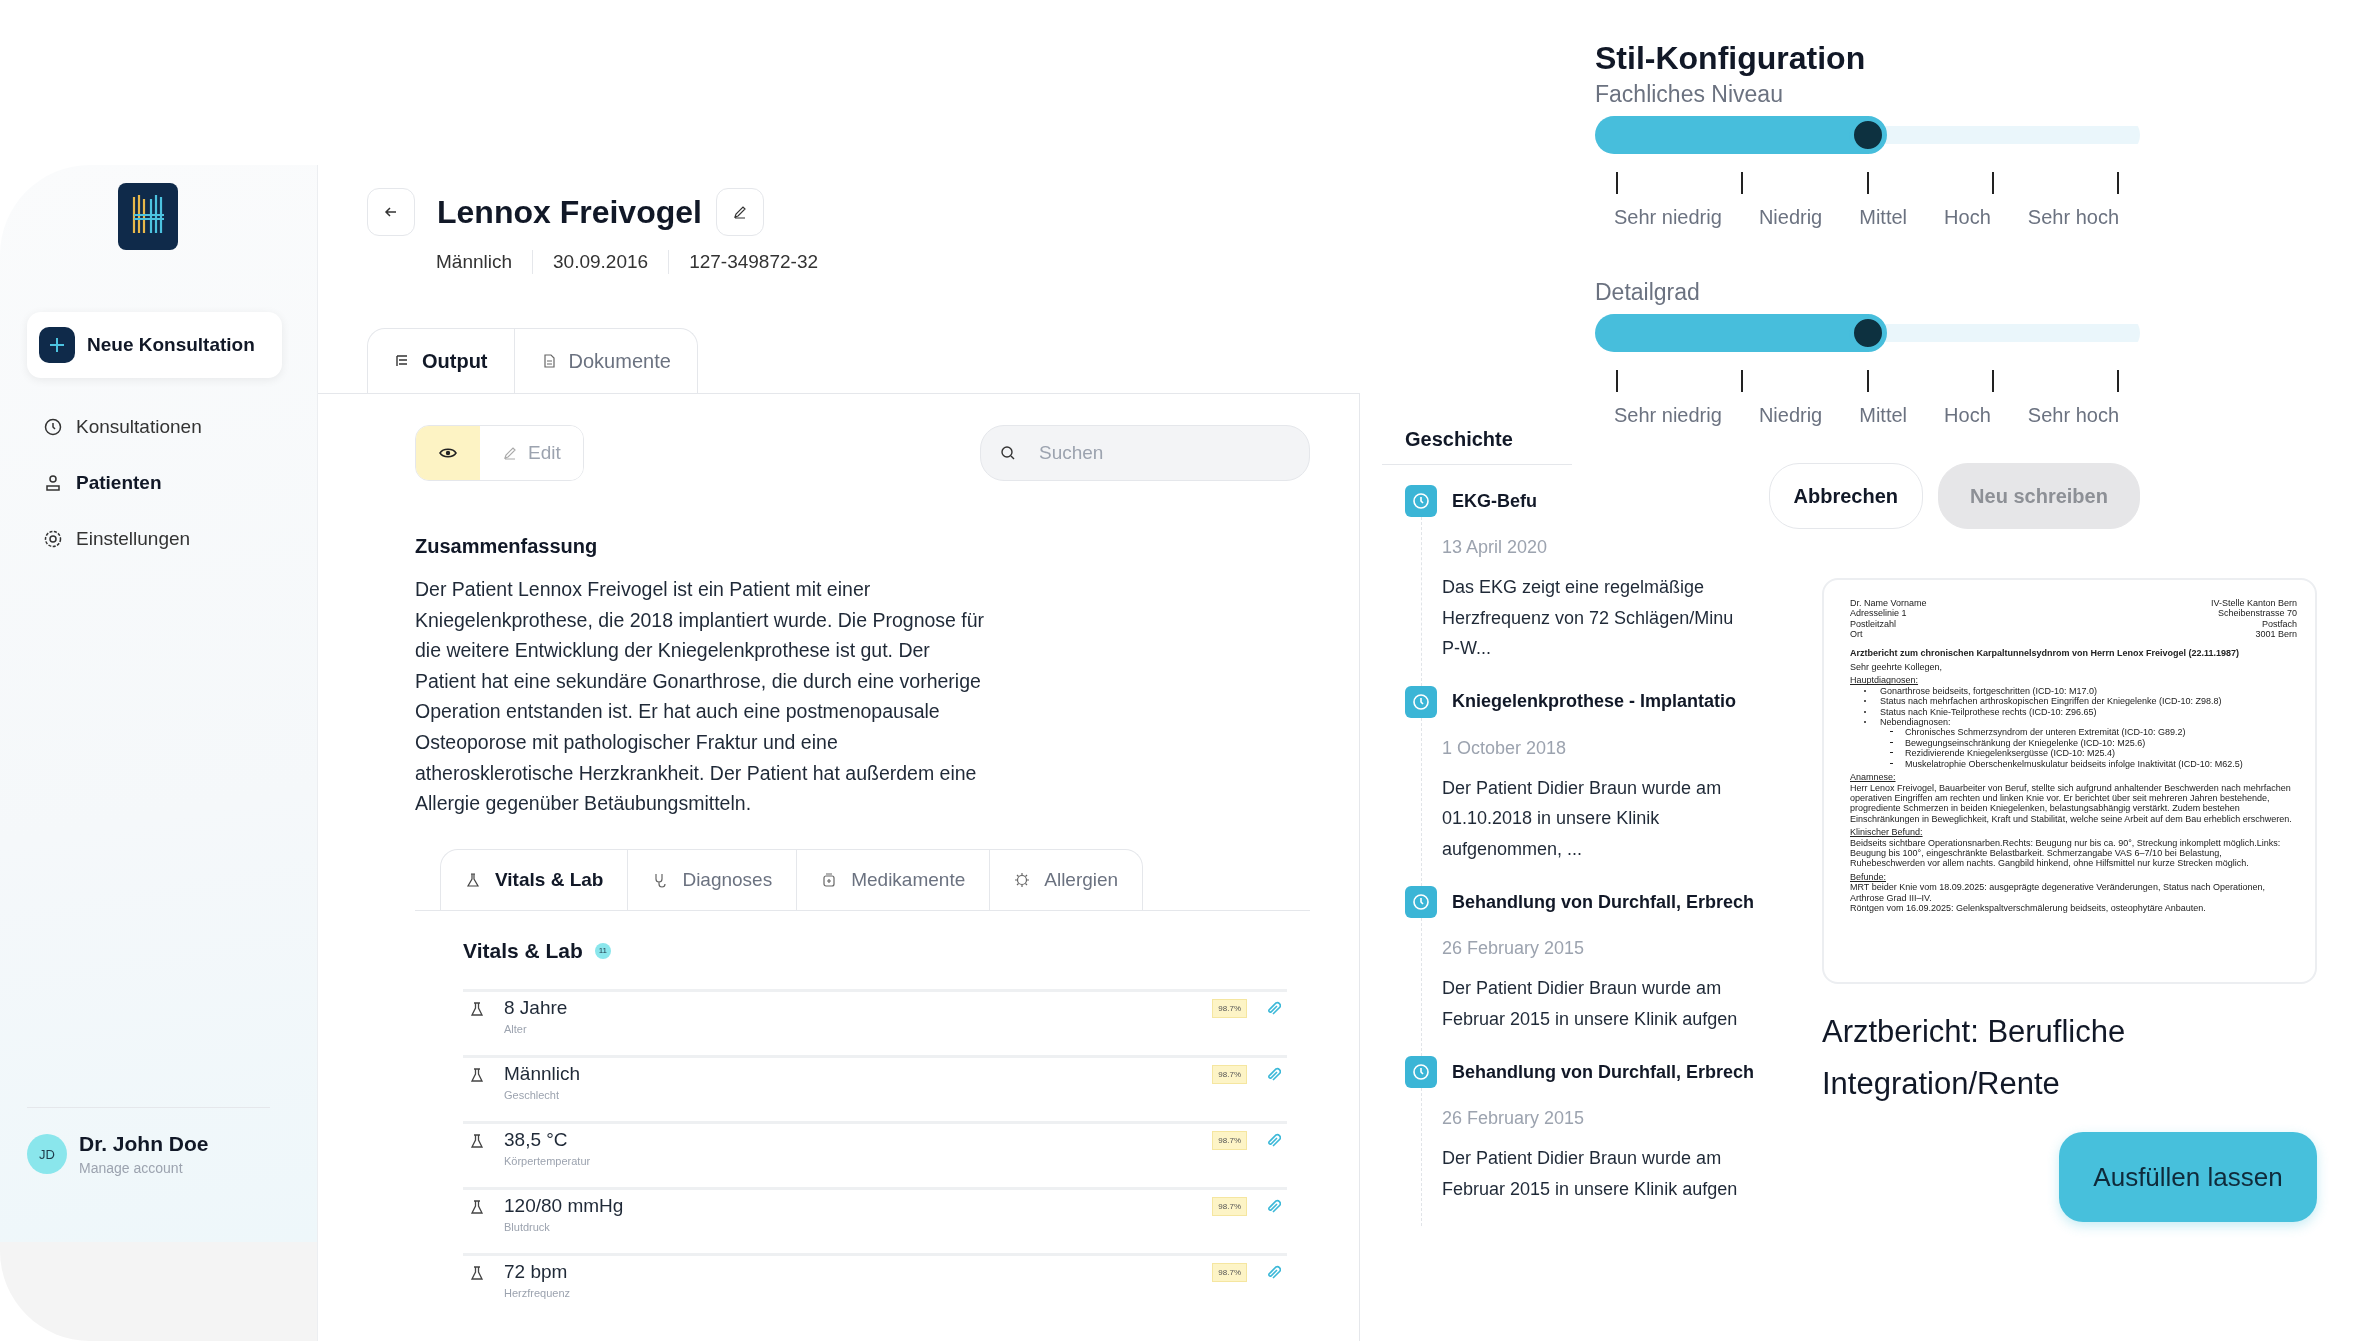 This screenshot has width=2355, height=1341. Describe the element at coordinates (893, 879) in the screenshot. I see `tab: Medikamente` at that location.